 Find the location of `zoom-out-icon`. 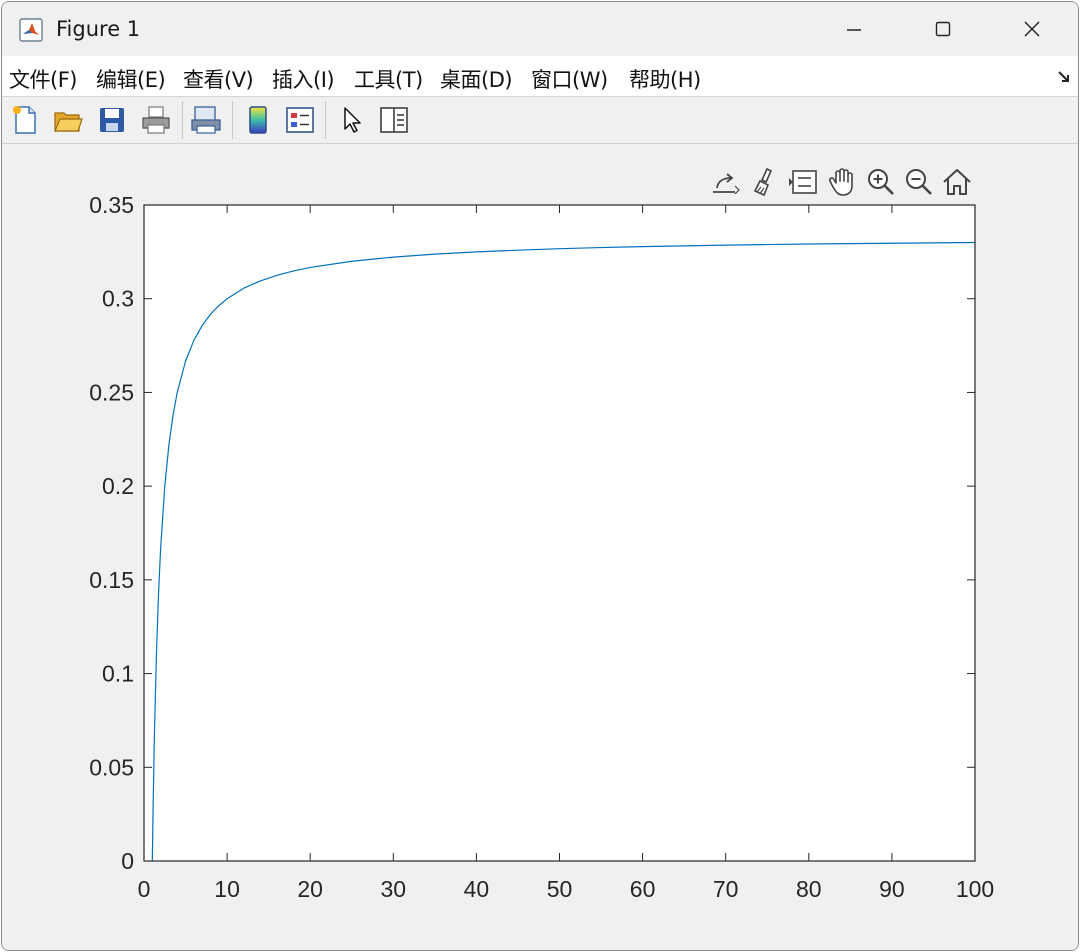

zoom-out-icon is located at coordinates (919, 182).